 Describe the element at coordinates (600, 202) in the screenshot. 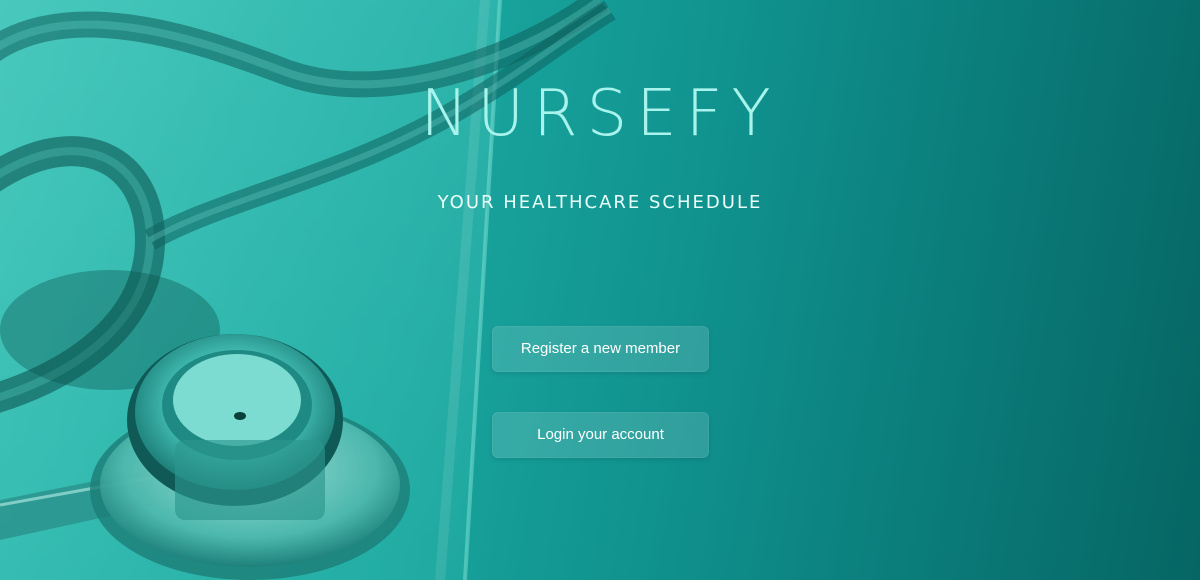

I see `tagline: YOUR HEALTHCARE SCHEDULE` at that location.